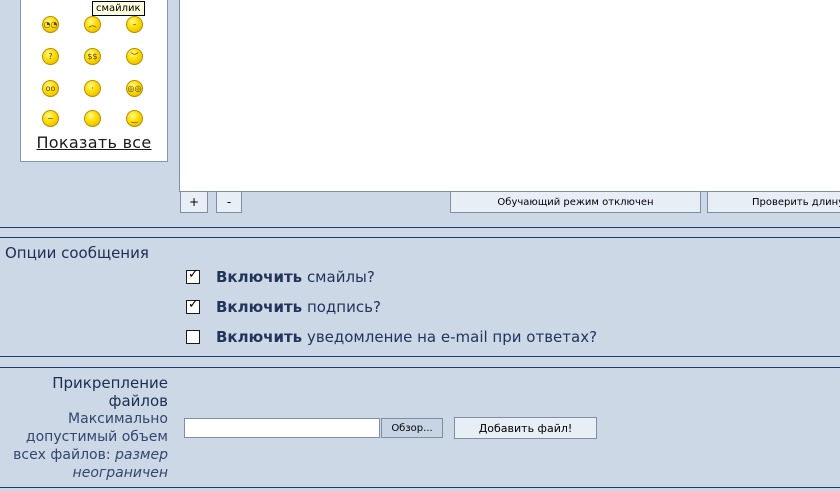  What do you see at coordinates (50, 88) in the screenshot?
I see `smiley-glasses-icon: oo` at bounding box center [50, 88].